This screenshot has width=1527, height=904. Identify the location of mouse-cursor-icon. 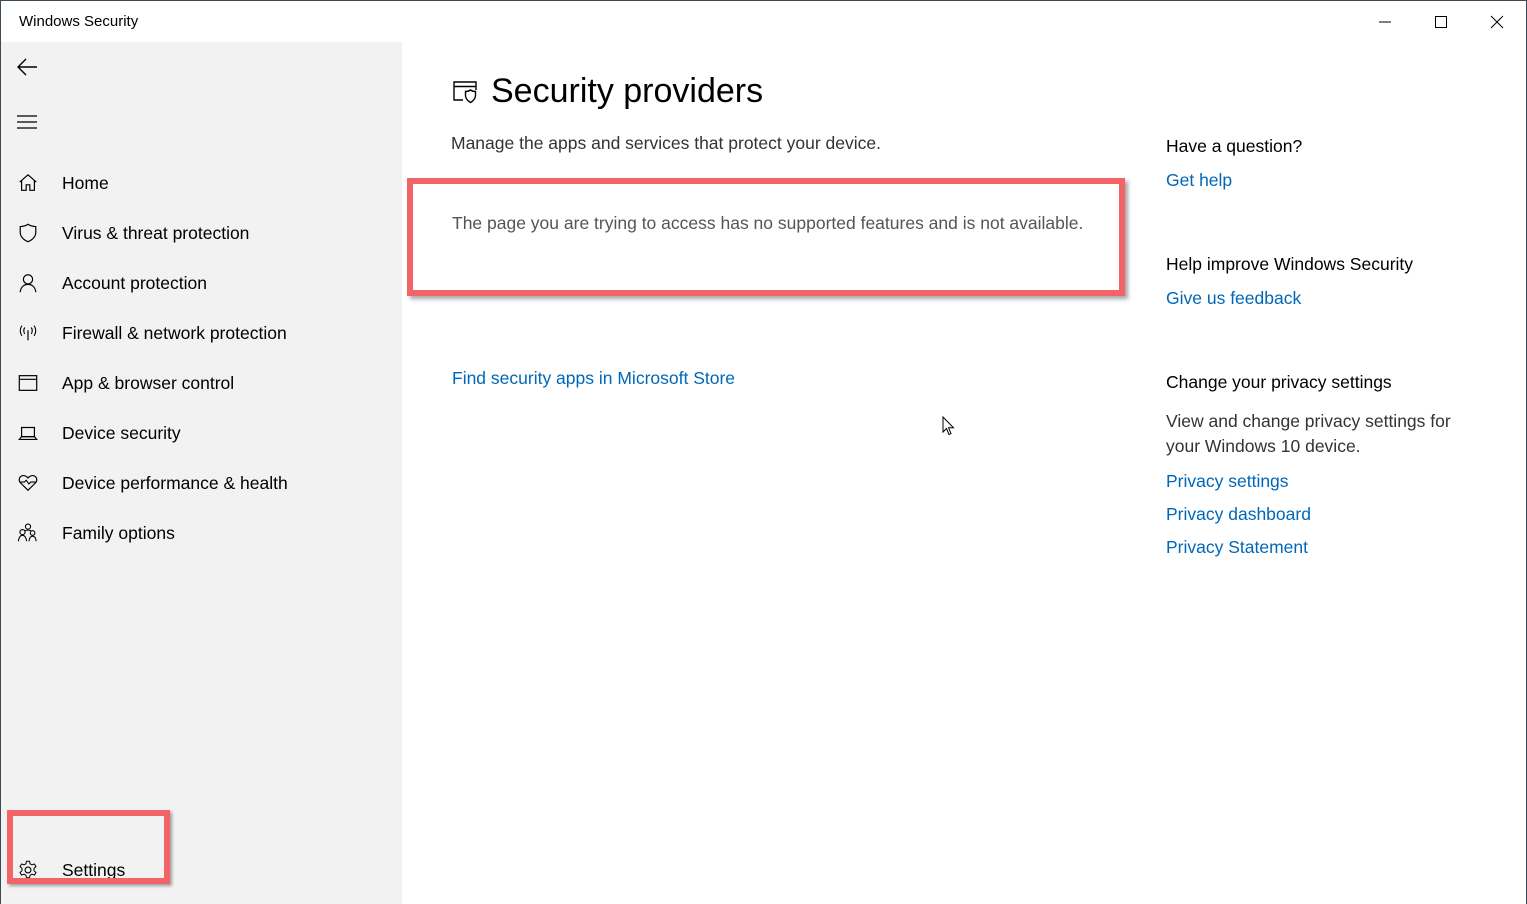
(948, 426).